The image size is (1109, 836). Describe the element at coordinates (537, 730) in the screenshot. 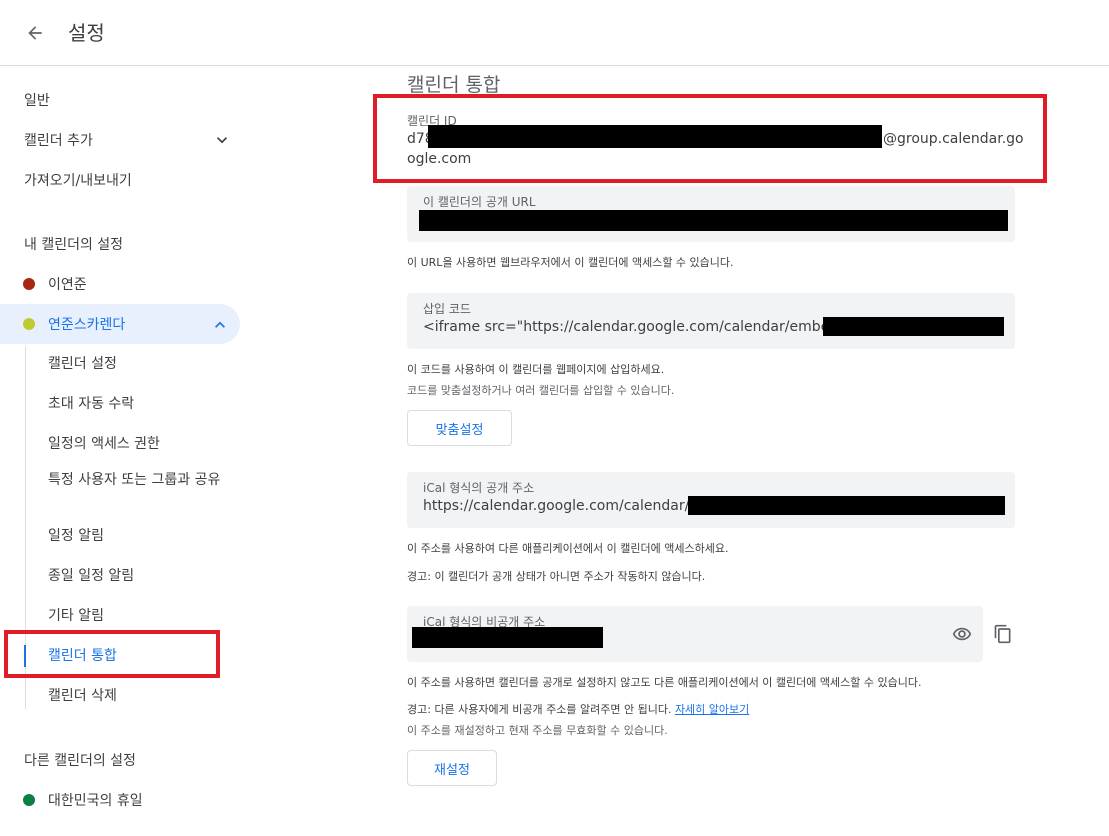

I see `ical-private-help-3: 이 주소를 재설정하고 현재 주소를 무효화할 수 있습니다.` at that location.